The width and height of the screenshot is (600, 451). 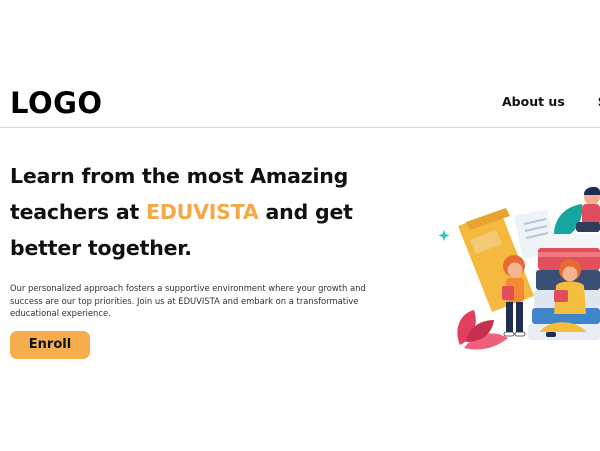 I want to click on nav-link-about: About us, so click(x=533, y=102).